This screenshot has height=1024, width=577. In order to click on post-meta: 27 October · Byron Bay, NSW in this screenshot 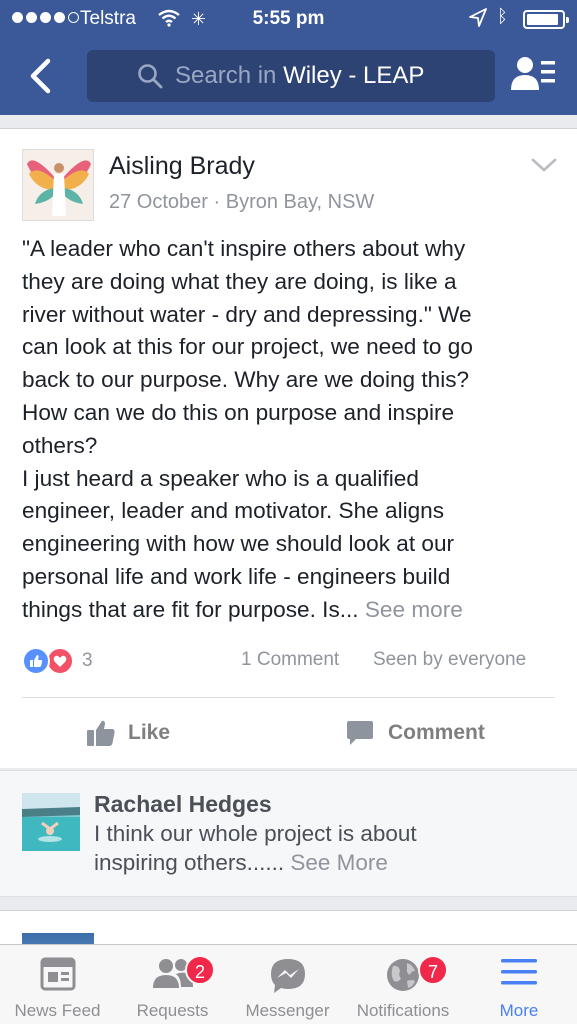, I will do `click(241, 202)`.